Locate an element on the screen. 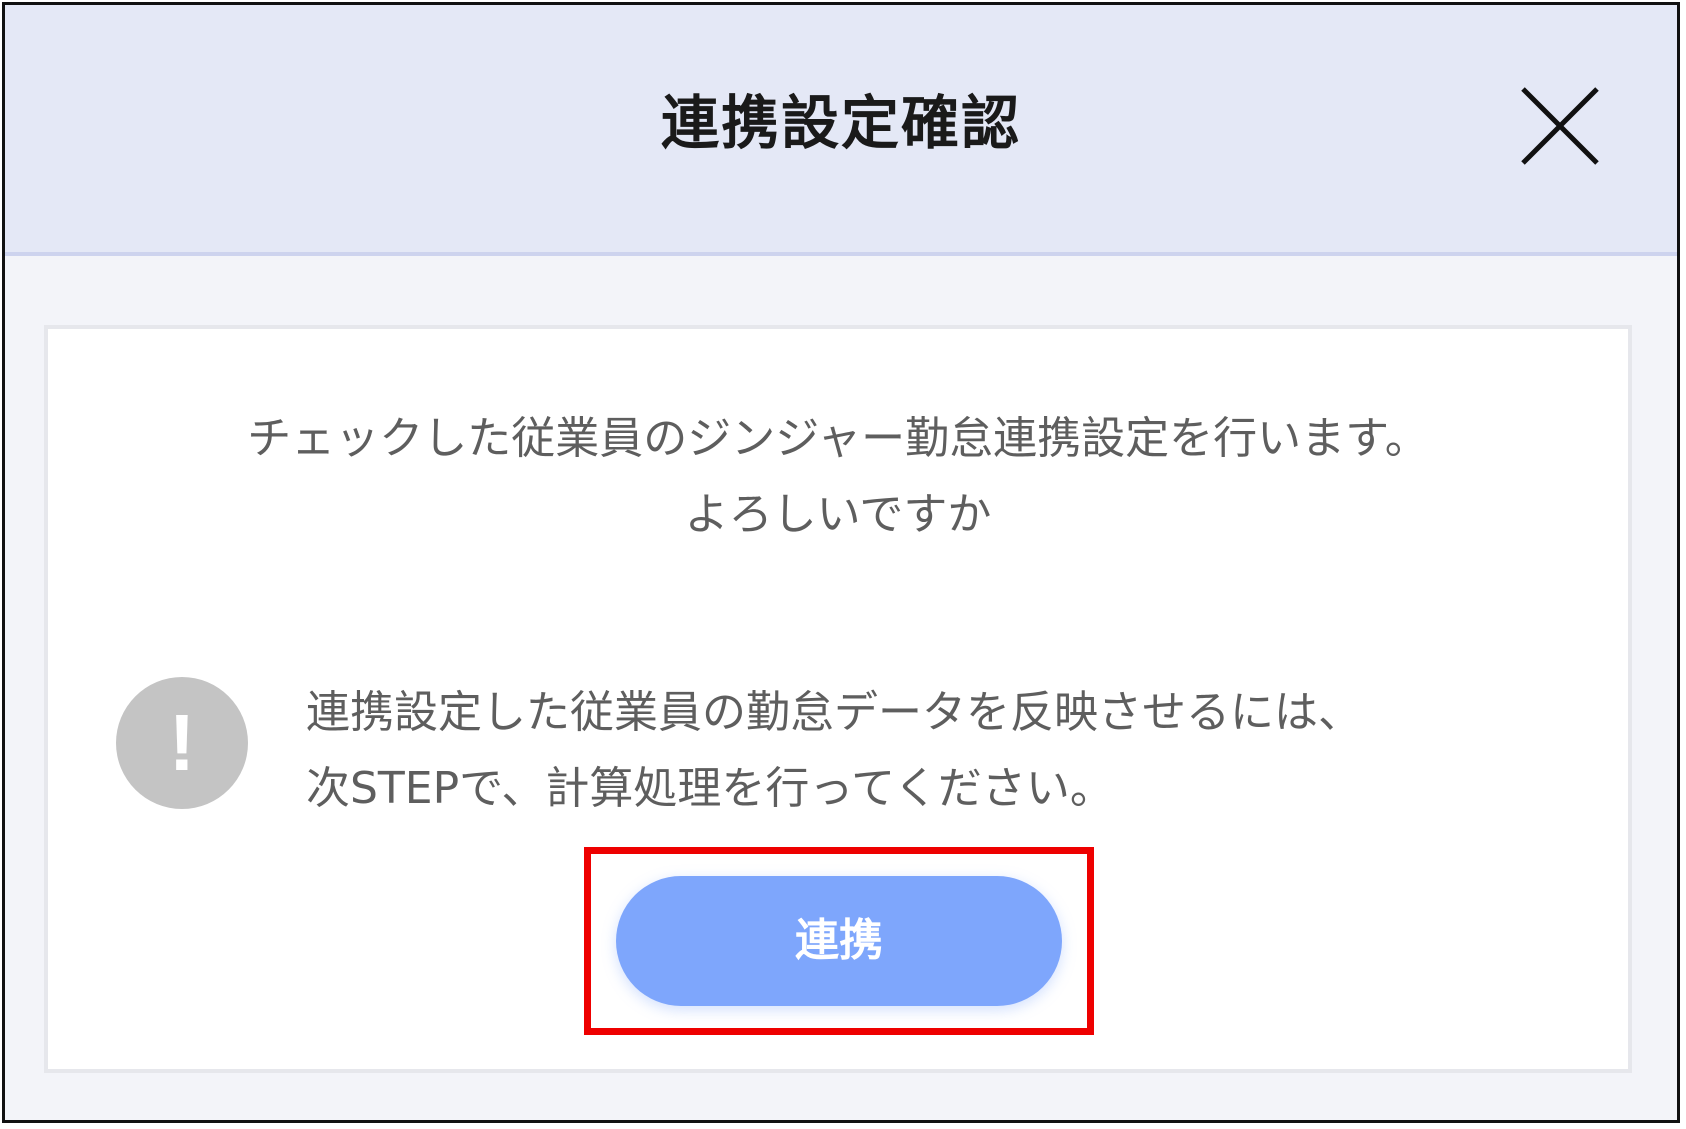 The height and width of the screenshot is (1129, 1686). notice-text-line: 連携設定した従業員の勤怠データを反映させるには、 is located at coordinates (834, 712).